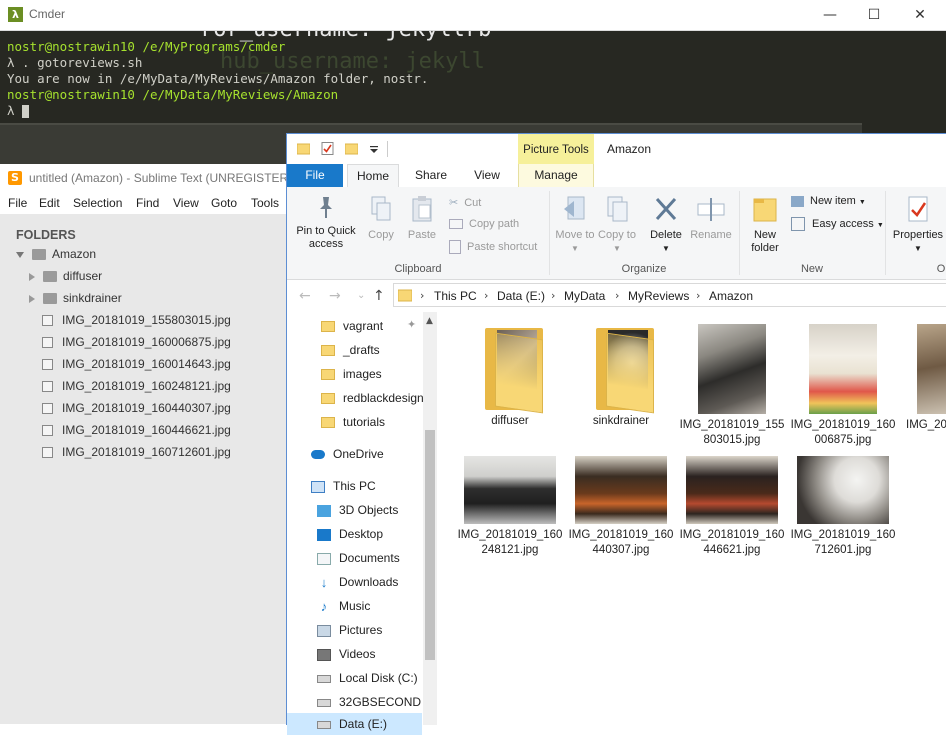 The width and height of the screenshot is (946, 735). Describe the element at coordinates (324, 606) in the screenshot. I see `music-note-icon: ♪` at that location.